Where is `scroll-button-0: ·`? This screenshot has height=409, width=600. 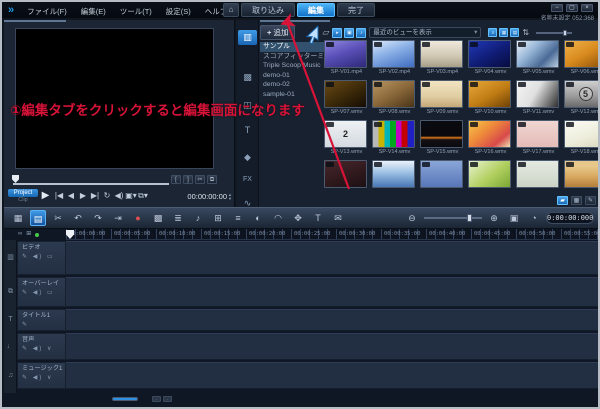 scroll-button-0: · is located at coordinates (156, 399).